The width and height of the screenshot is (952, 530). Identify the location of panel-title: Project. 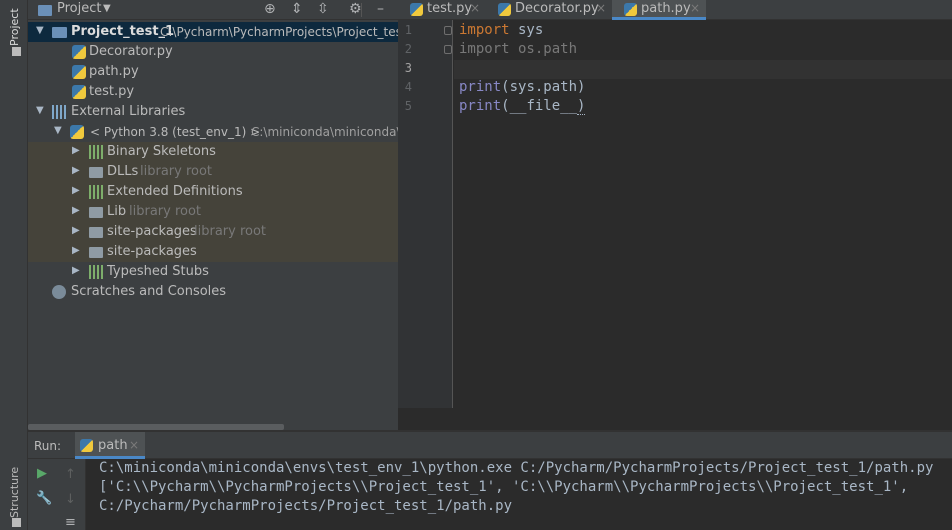
(79, 8).